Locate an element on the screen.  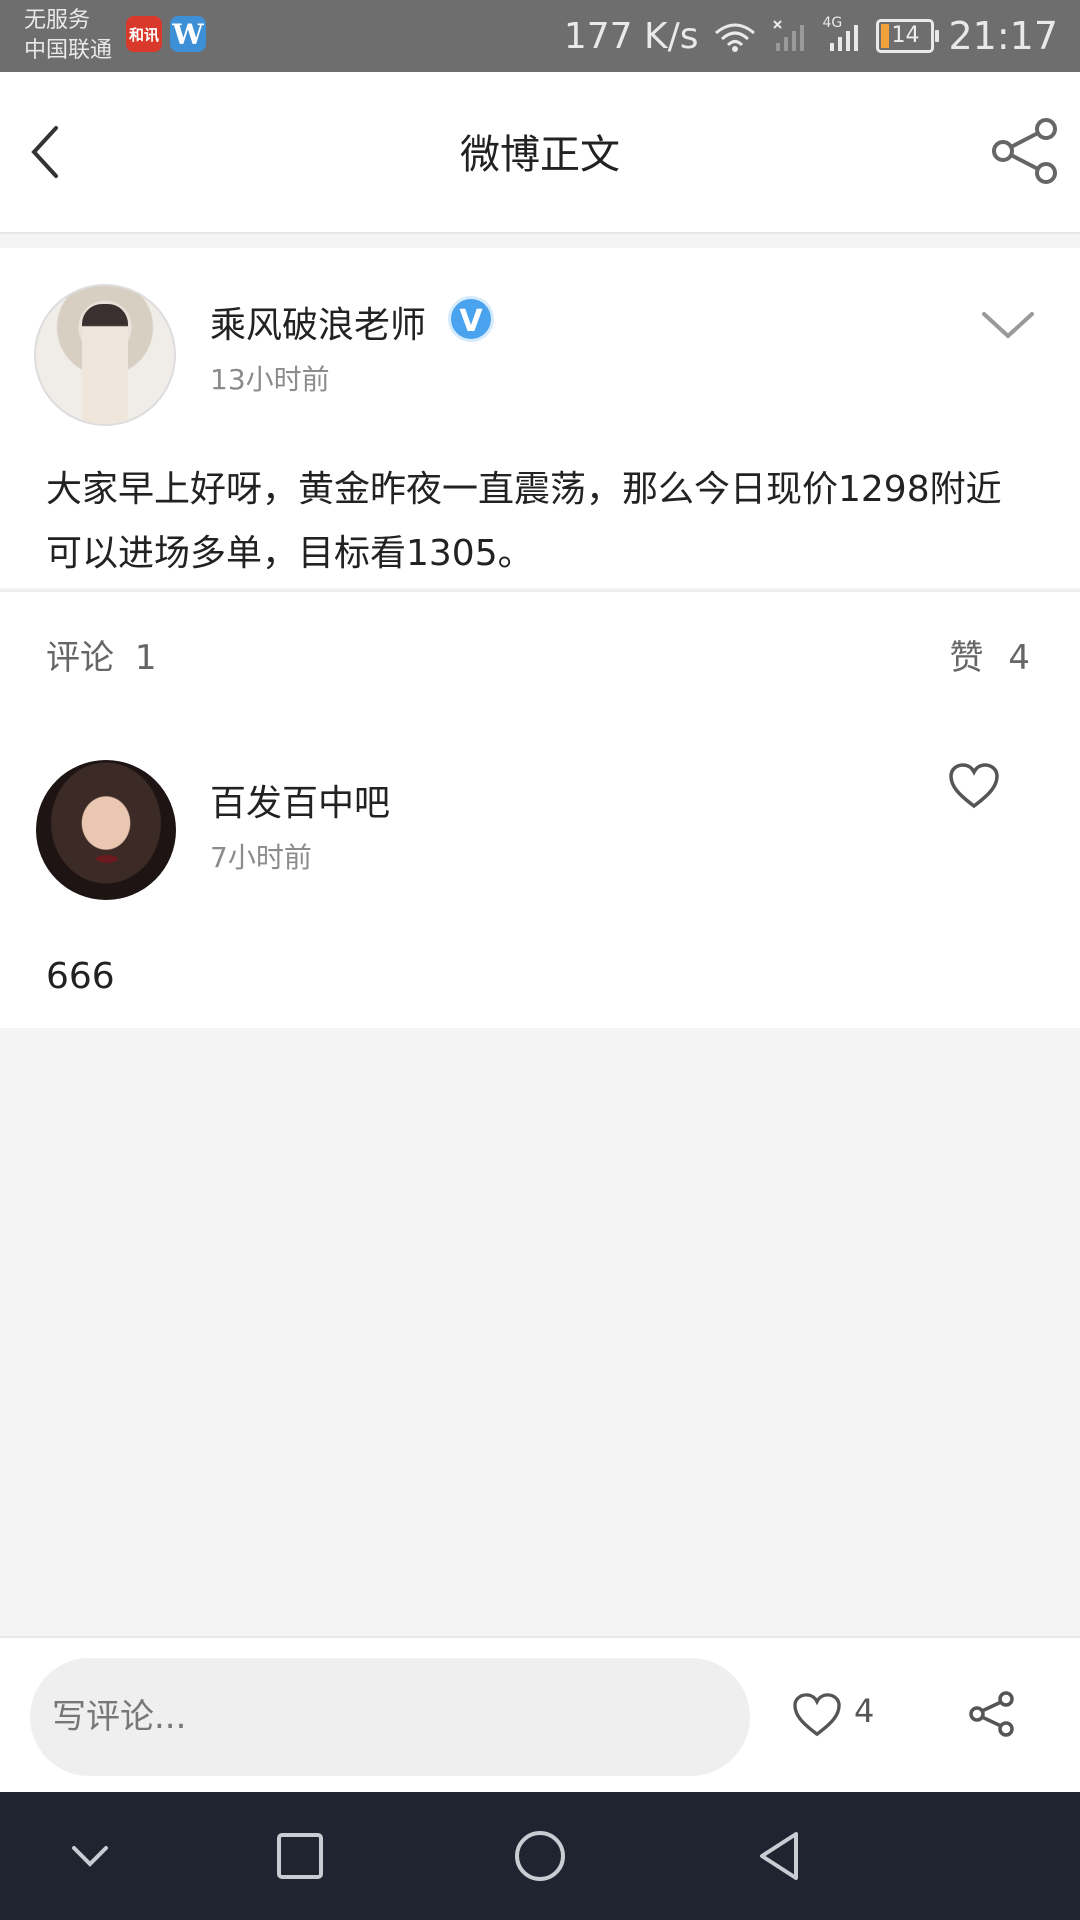
home-icon is located at coordinates (540, 1856).